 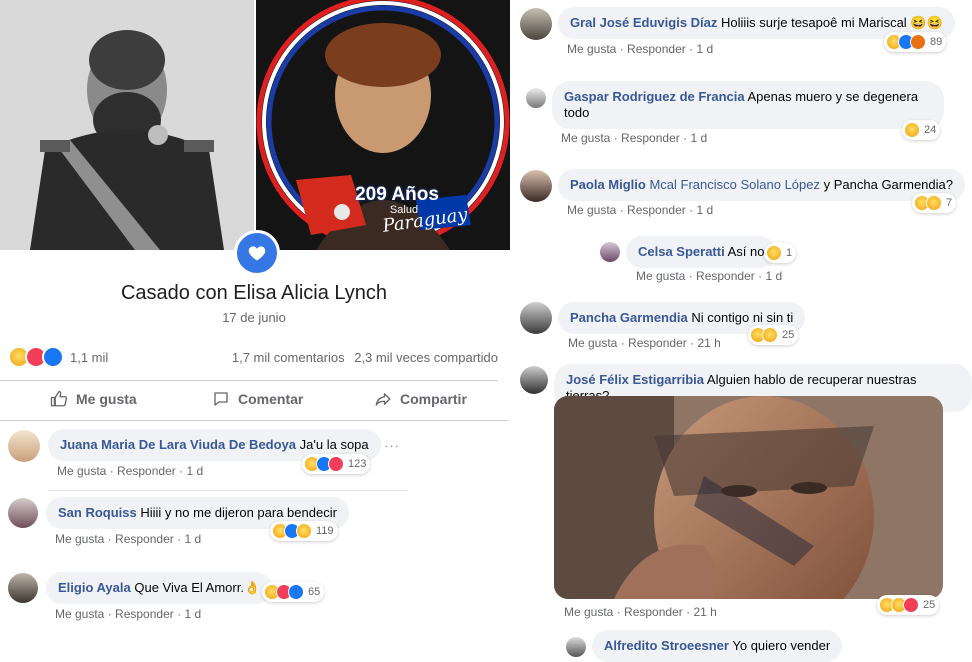 What do you see at coordinates (383, 125) in the screenshot?
I see `anniversary-frame-photo: 209 Años Salud Paraguay` at bounding box center [383, 125].